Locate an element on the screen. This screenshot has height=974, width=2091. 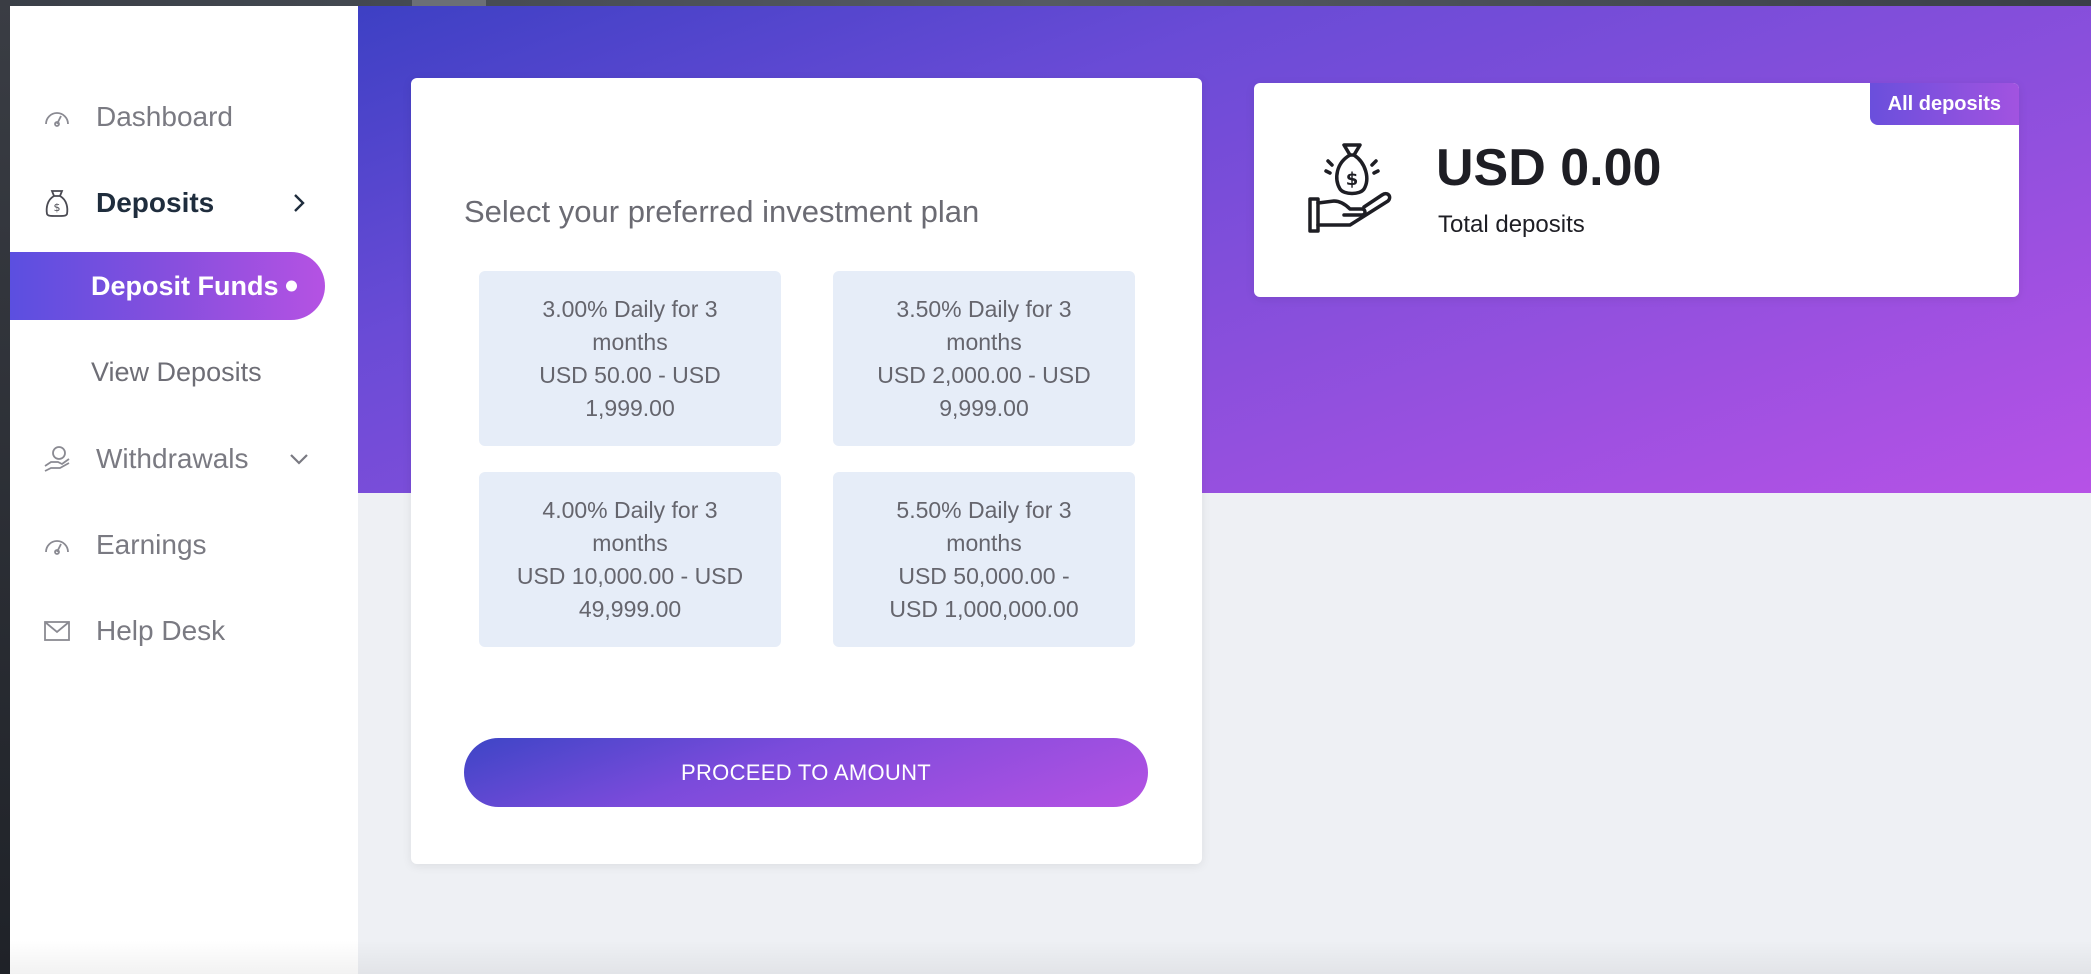
plan-range-end: USD 1,000,000.00 is located at coordinates (984, 608).